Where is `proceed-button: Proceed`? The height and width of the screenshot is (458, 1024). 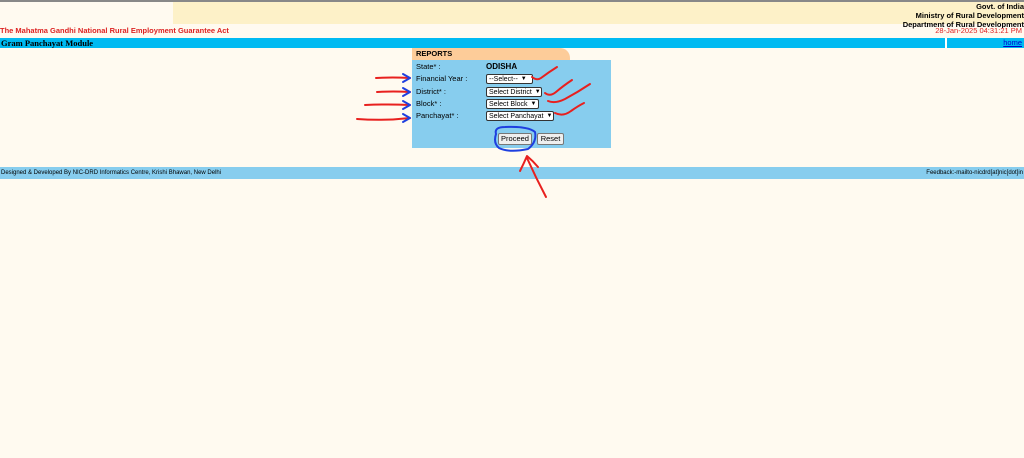
proceed-button: Proceed is located at coordinates (515, 139).